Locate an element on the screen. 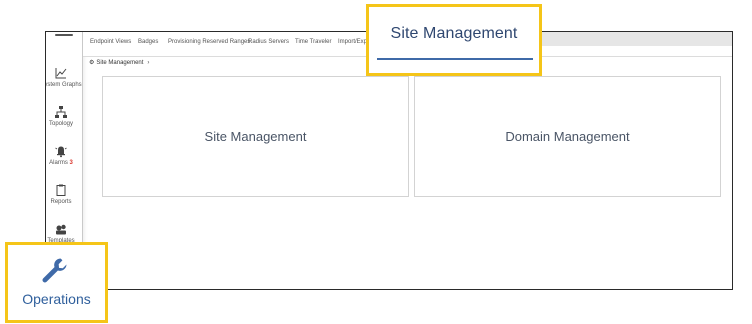 The height and width of the screenshot is (324, 752). sidebar-item-label-row: Alarms 3 is located at coordinates (66, 163).